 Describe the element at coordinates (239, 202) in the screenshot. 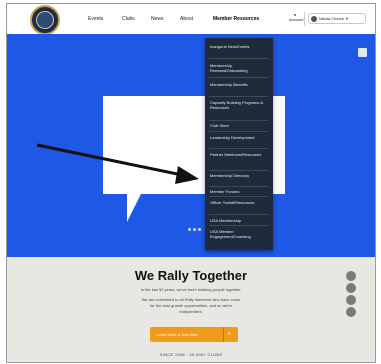

I see `dropdown-item: Officer Toolkit/Resources` at that location.